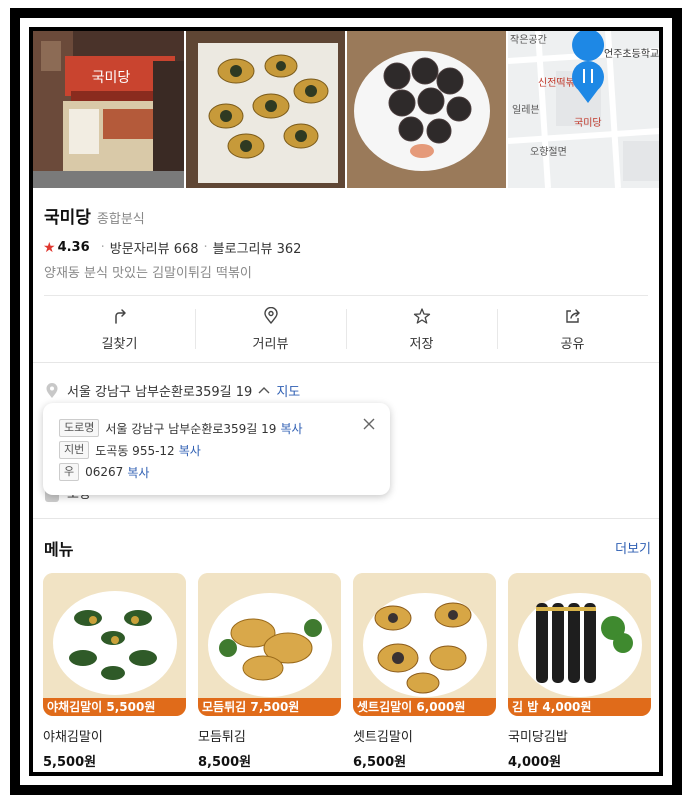 This screenshot has width=692, height=803. Describe the element at coordinates (572, 329) in the screenshot. I see `share-button: 공유` at that location.